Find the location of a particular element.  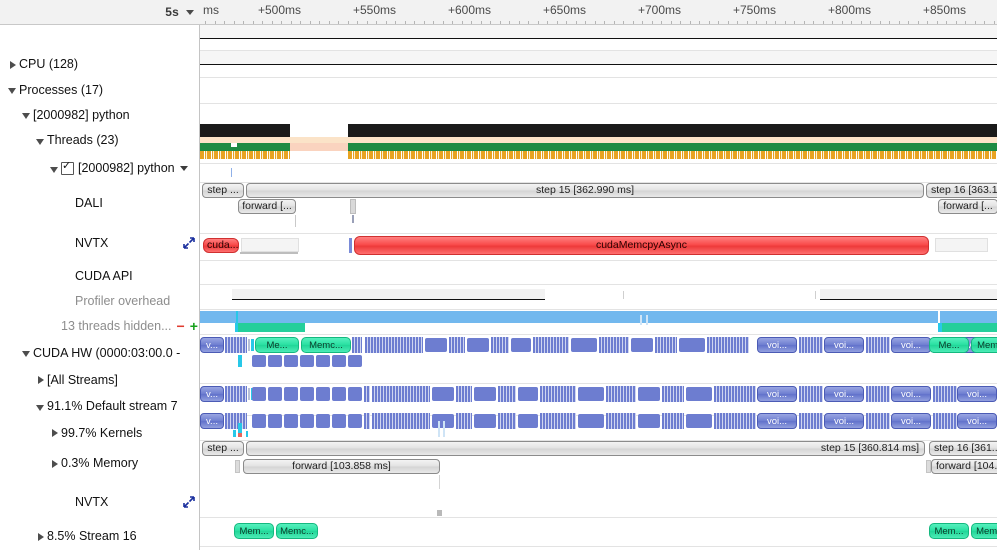

tree-row-profiler-overhead: Profiler overhead is located at coordinates (99, 300).